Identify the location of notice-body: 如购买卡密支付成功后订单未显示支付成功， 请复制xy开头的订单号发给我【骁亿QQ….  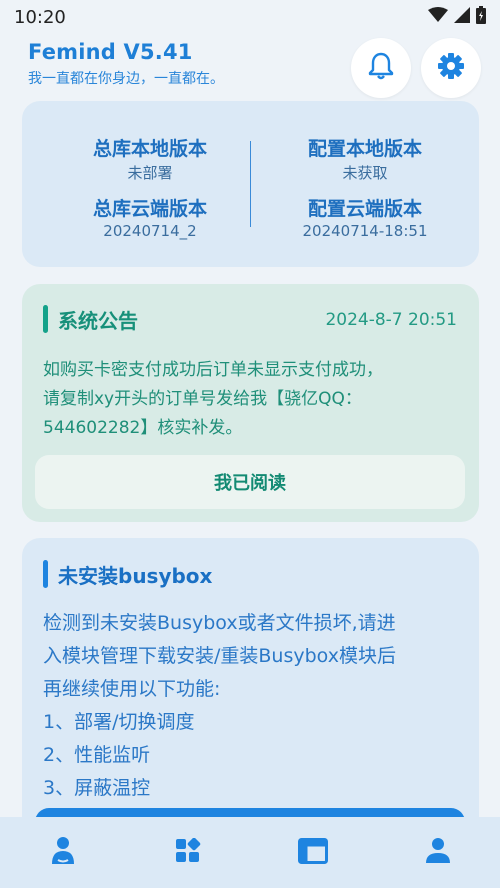
(253, 399).